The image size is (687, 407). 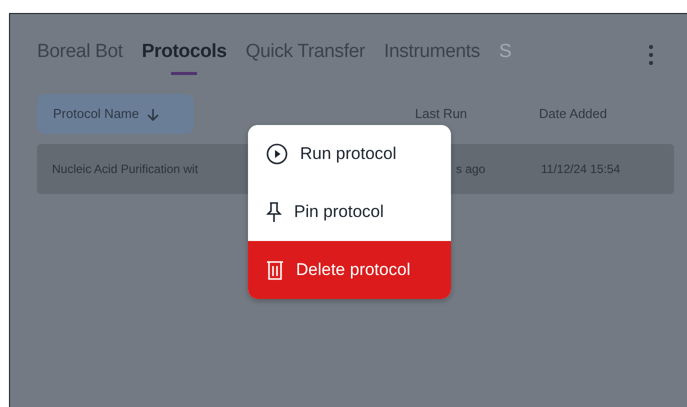 I want to click on table-cell-text: 11/12/24 15:54, so click(x=580, y=169).